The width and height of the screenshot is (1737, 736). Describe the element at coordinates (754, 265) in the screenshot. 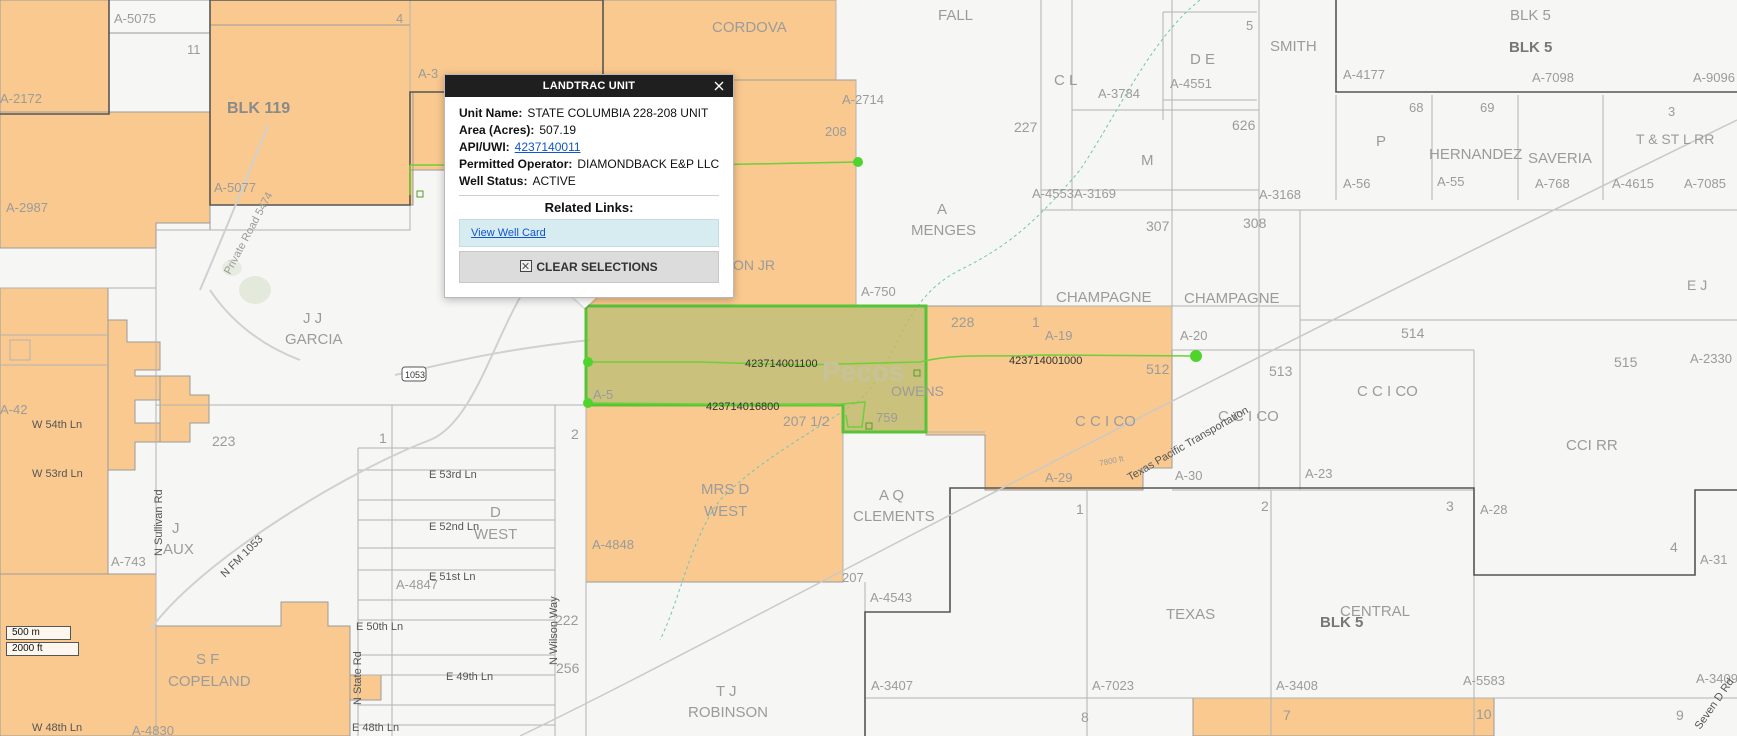

I see `map-label: ON JR` at that location.